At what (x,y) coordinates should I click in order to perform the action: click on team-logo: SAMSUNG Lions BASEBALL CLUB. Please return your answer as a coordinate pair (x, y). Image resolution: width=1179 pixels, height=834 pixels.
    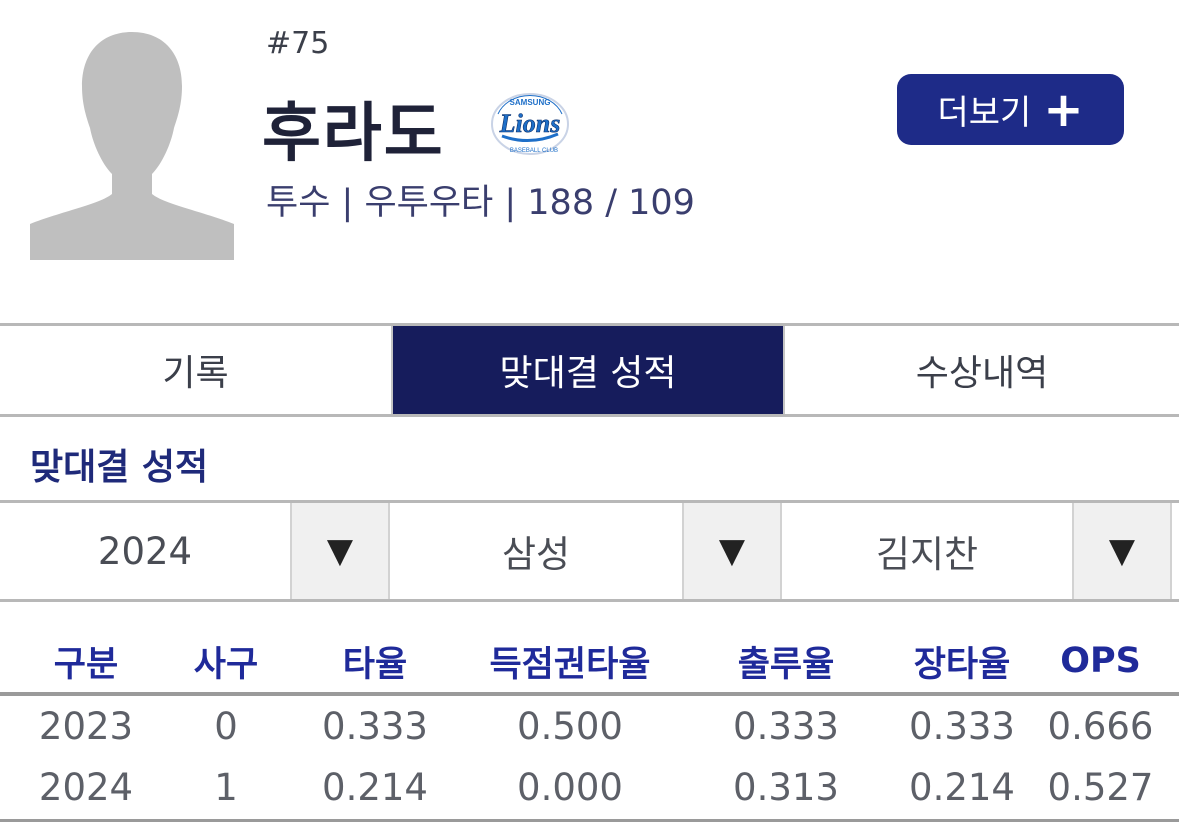
    Looking at the image, I should click on (530, 123).